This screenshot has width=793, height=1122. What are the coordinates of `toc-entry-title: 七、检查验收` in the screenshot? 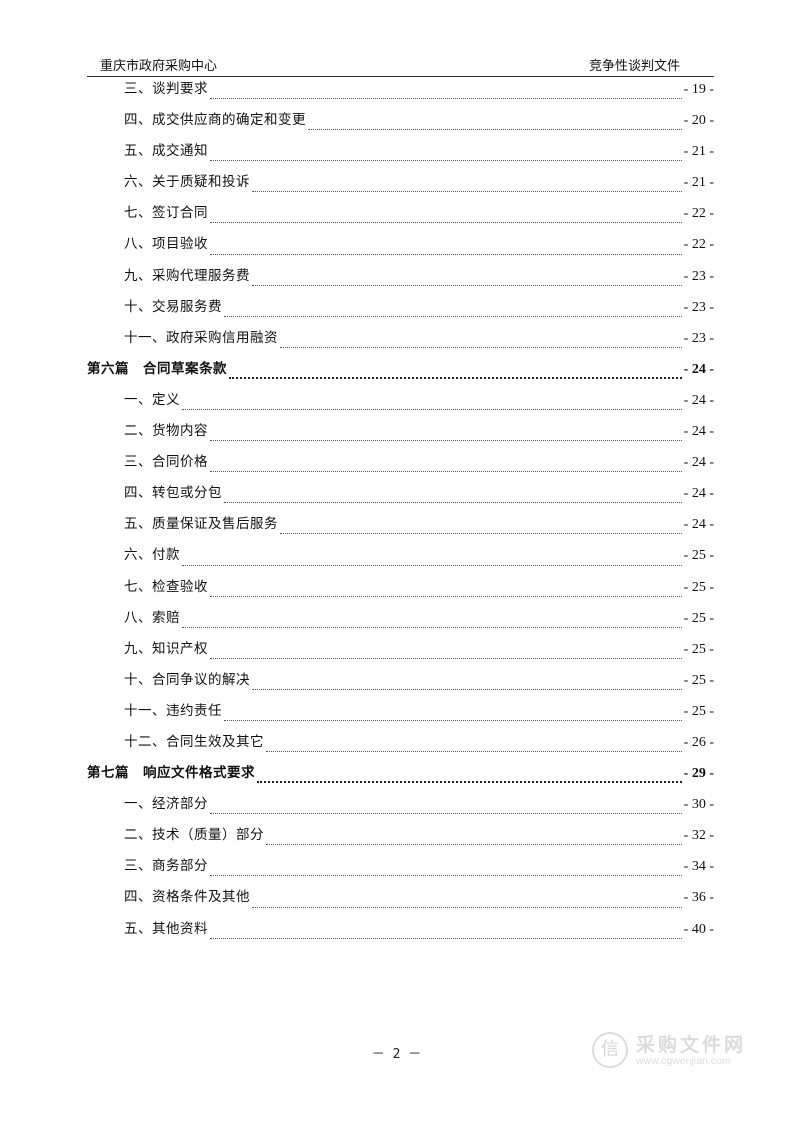 It's located at (166, 586).